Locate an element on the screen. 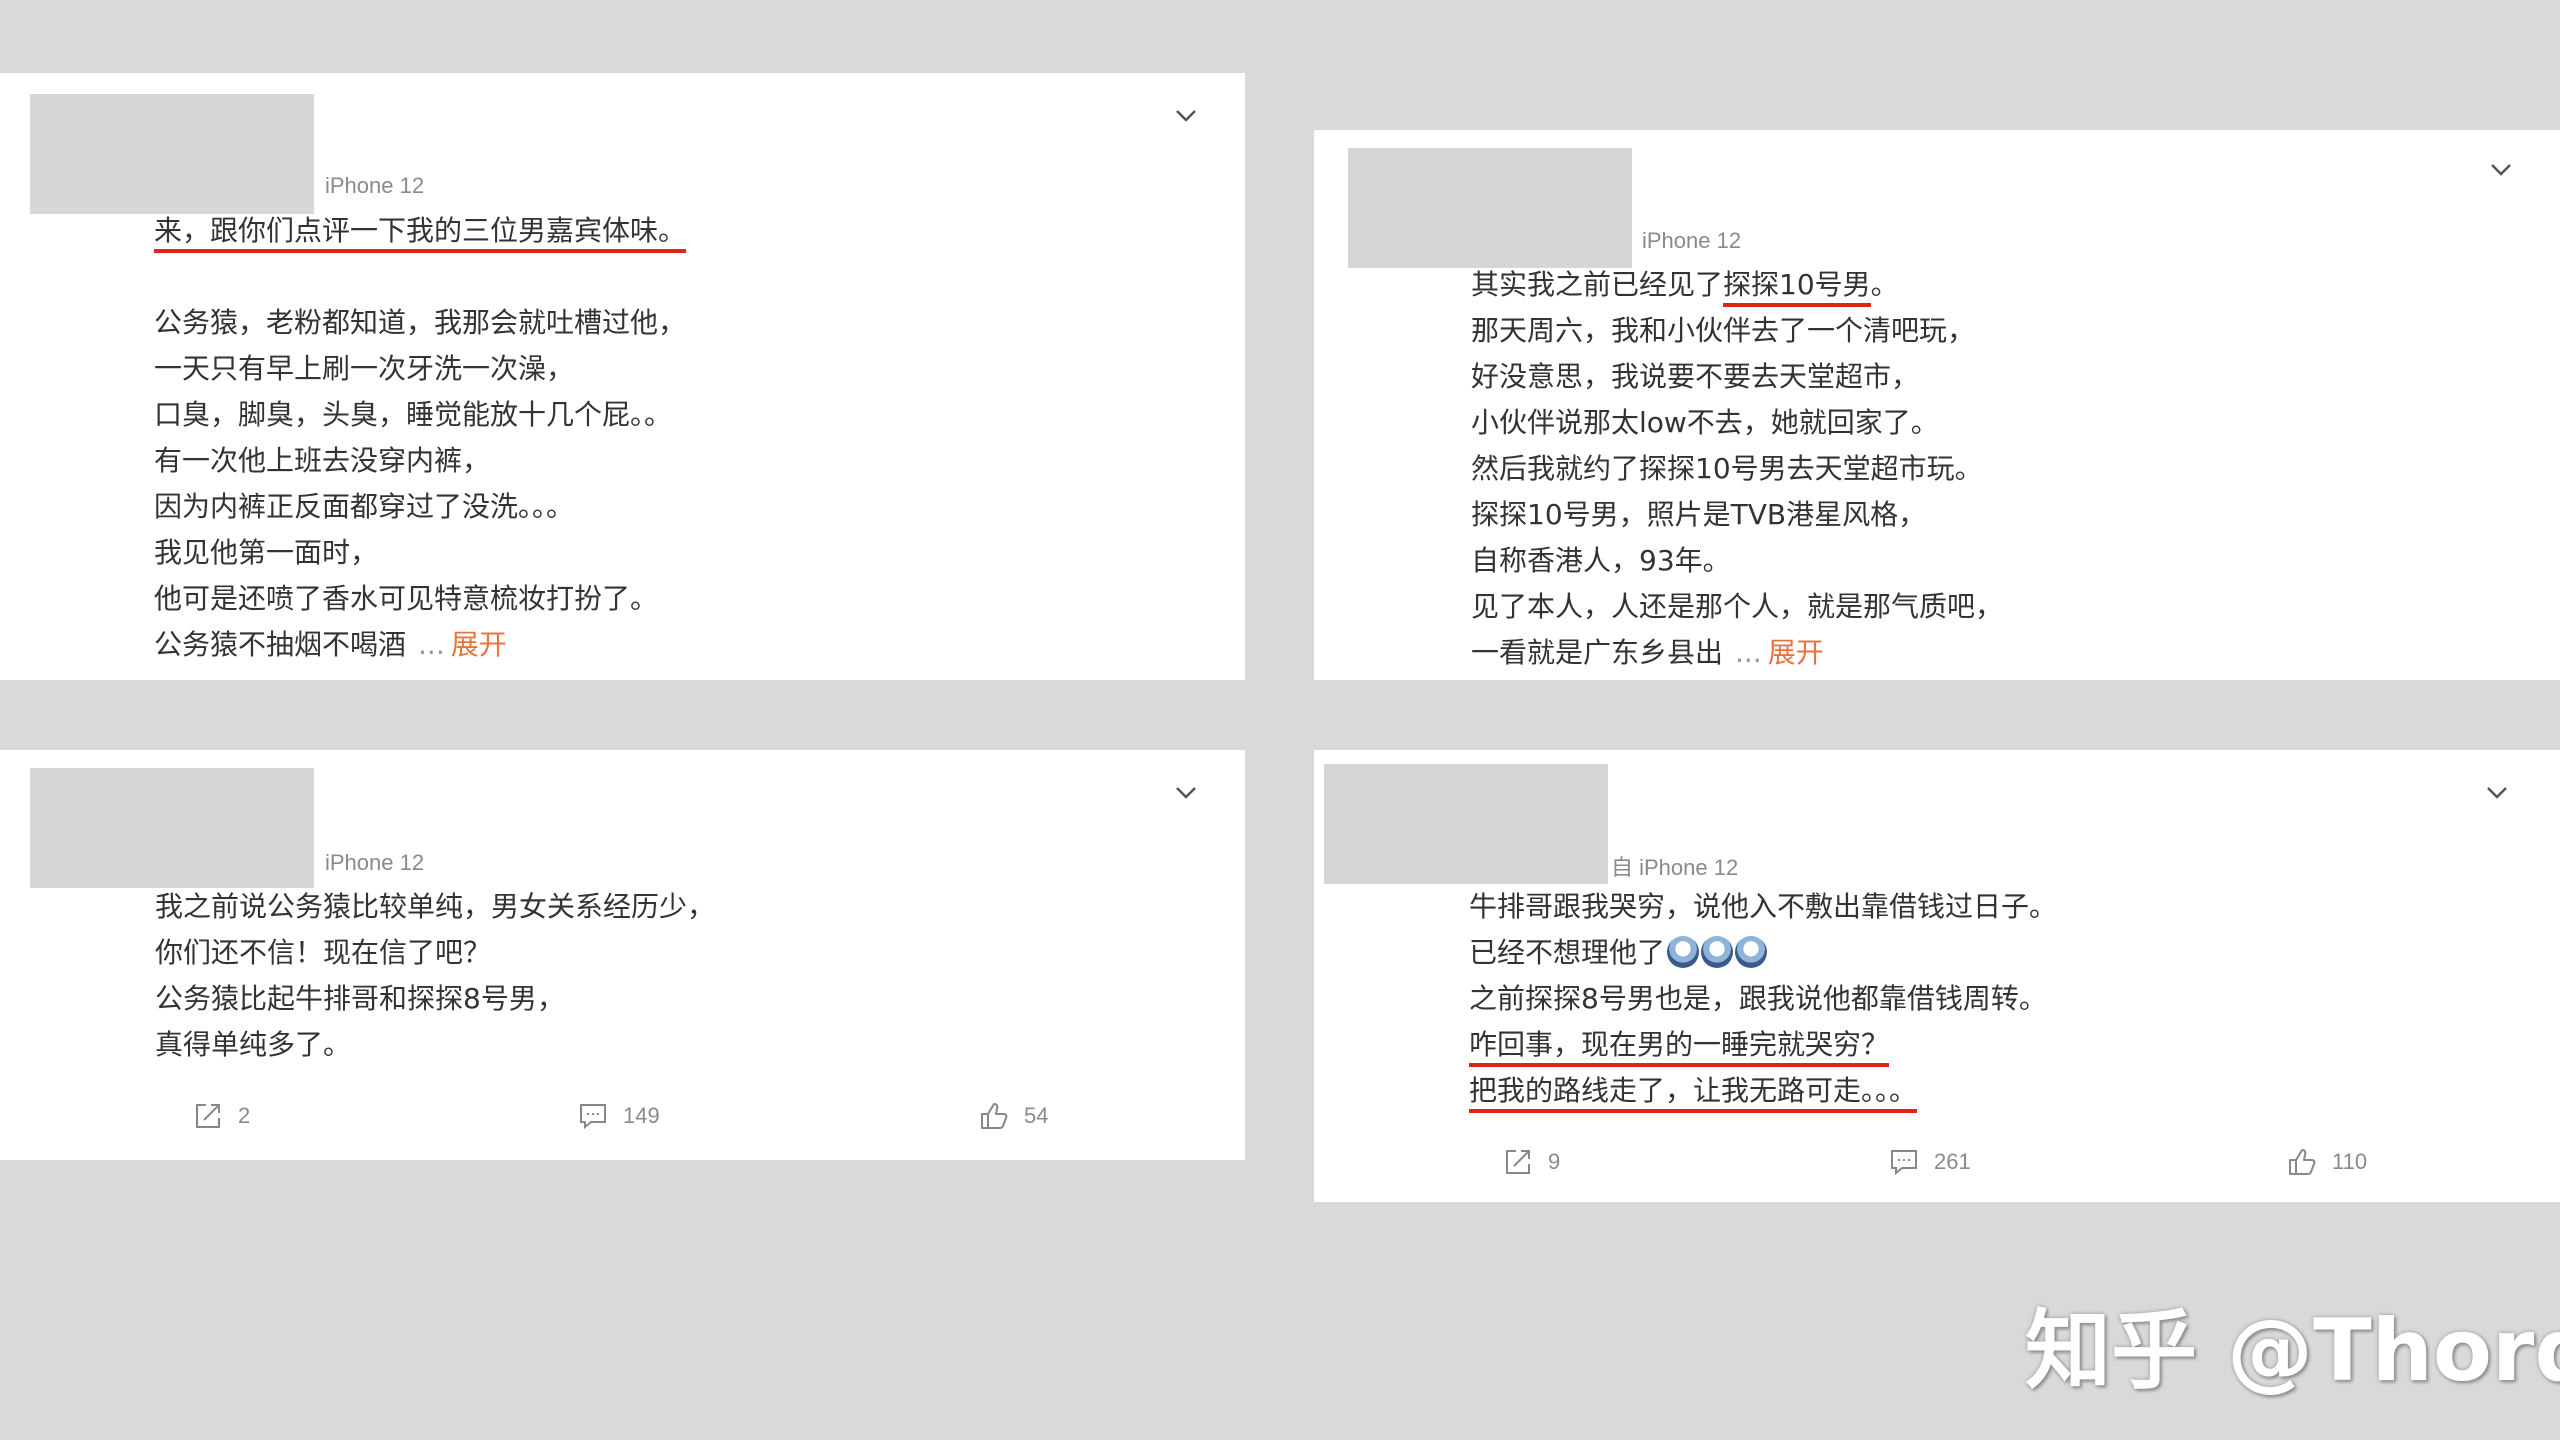 The width and height of the screenshot is (2560, 1440). text-line: 之前探探8号男也是，跟我说他都靠借钱周转。 is located at coordinates (1758, 998).